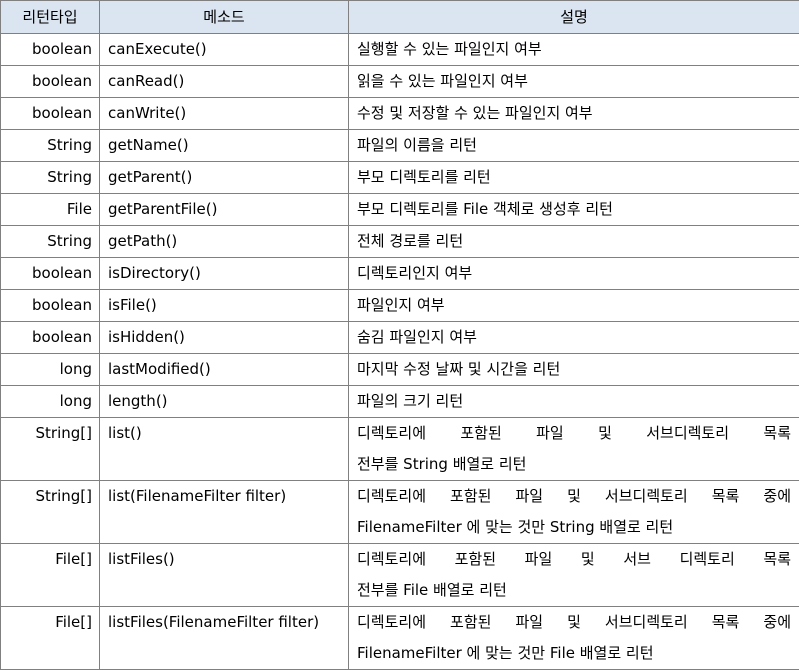  Describe the element at coordinates (574, 464) in the screenshot. I see `description-line: 전부를 String 배열로 리턴` at that location.